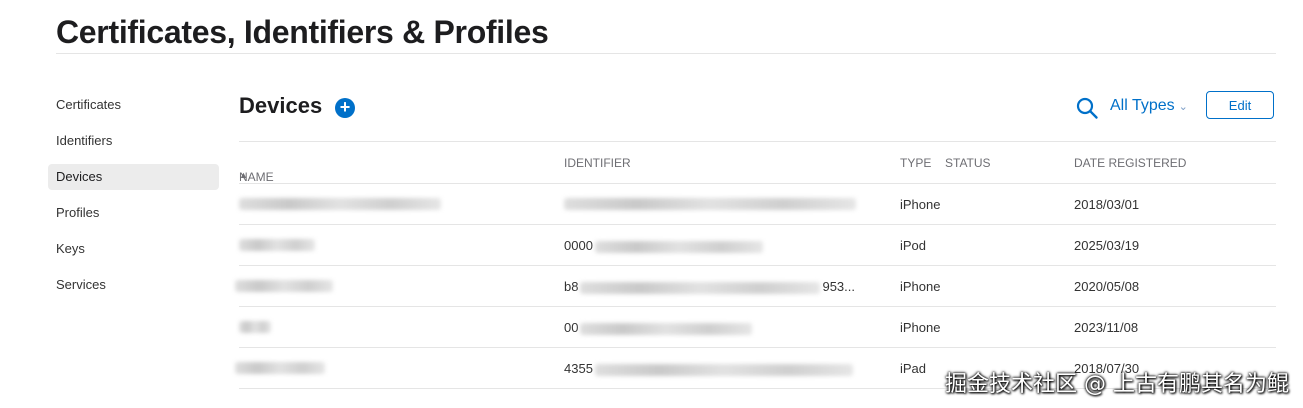 The height and width of the screenshot is (408, 1303). Describe the element at coordinates (1183, 107) in the screenshot. I see `chevron-down-icon: ⌄` at that location.